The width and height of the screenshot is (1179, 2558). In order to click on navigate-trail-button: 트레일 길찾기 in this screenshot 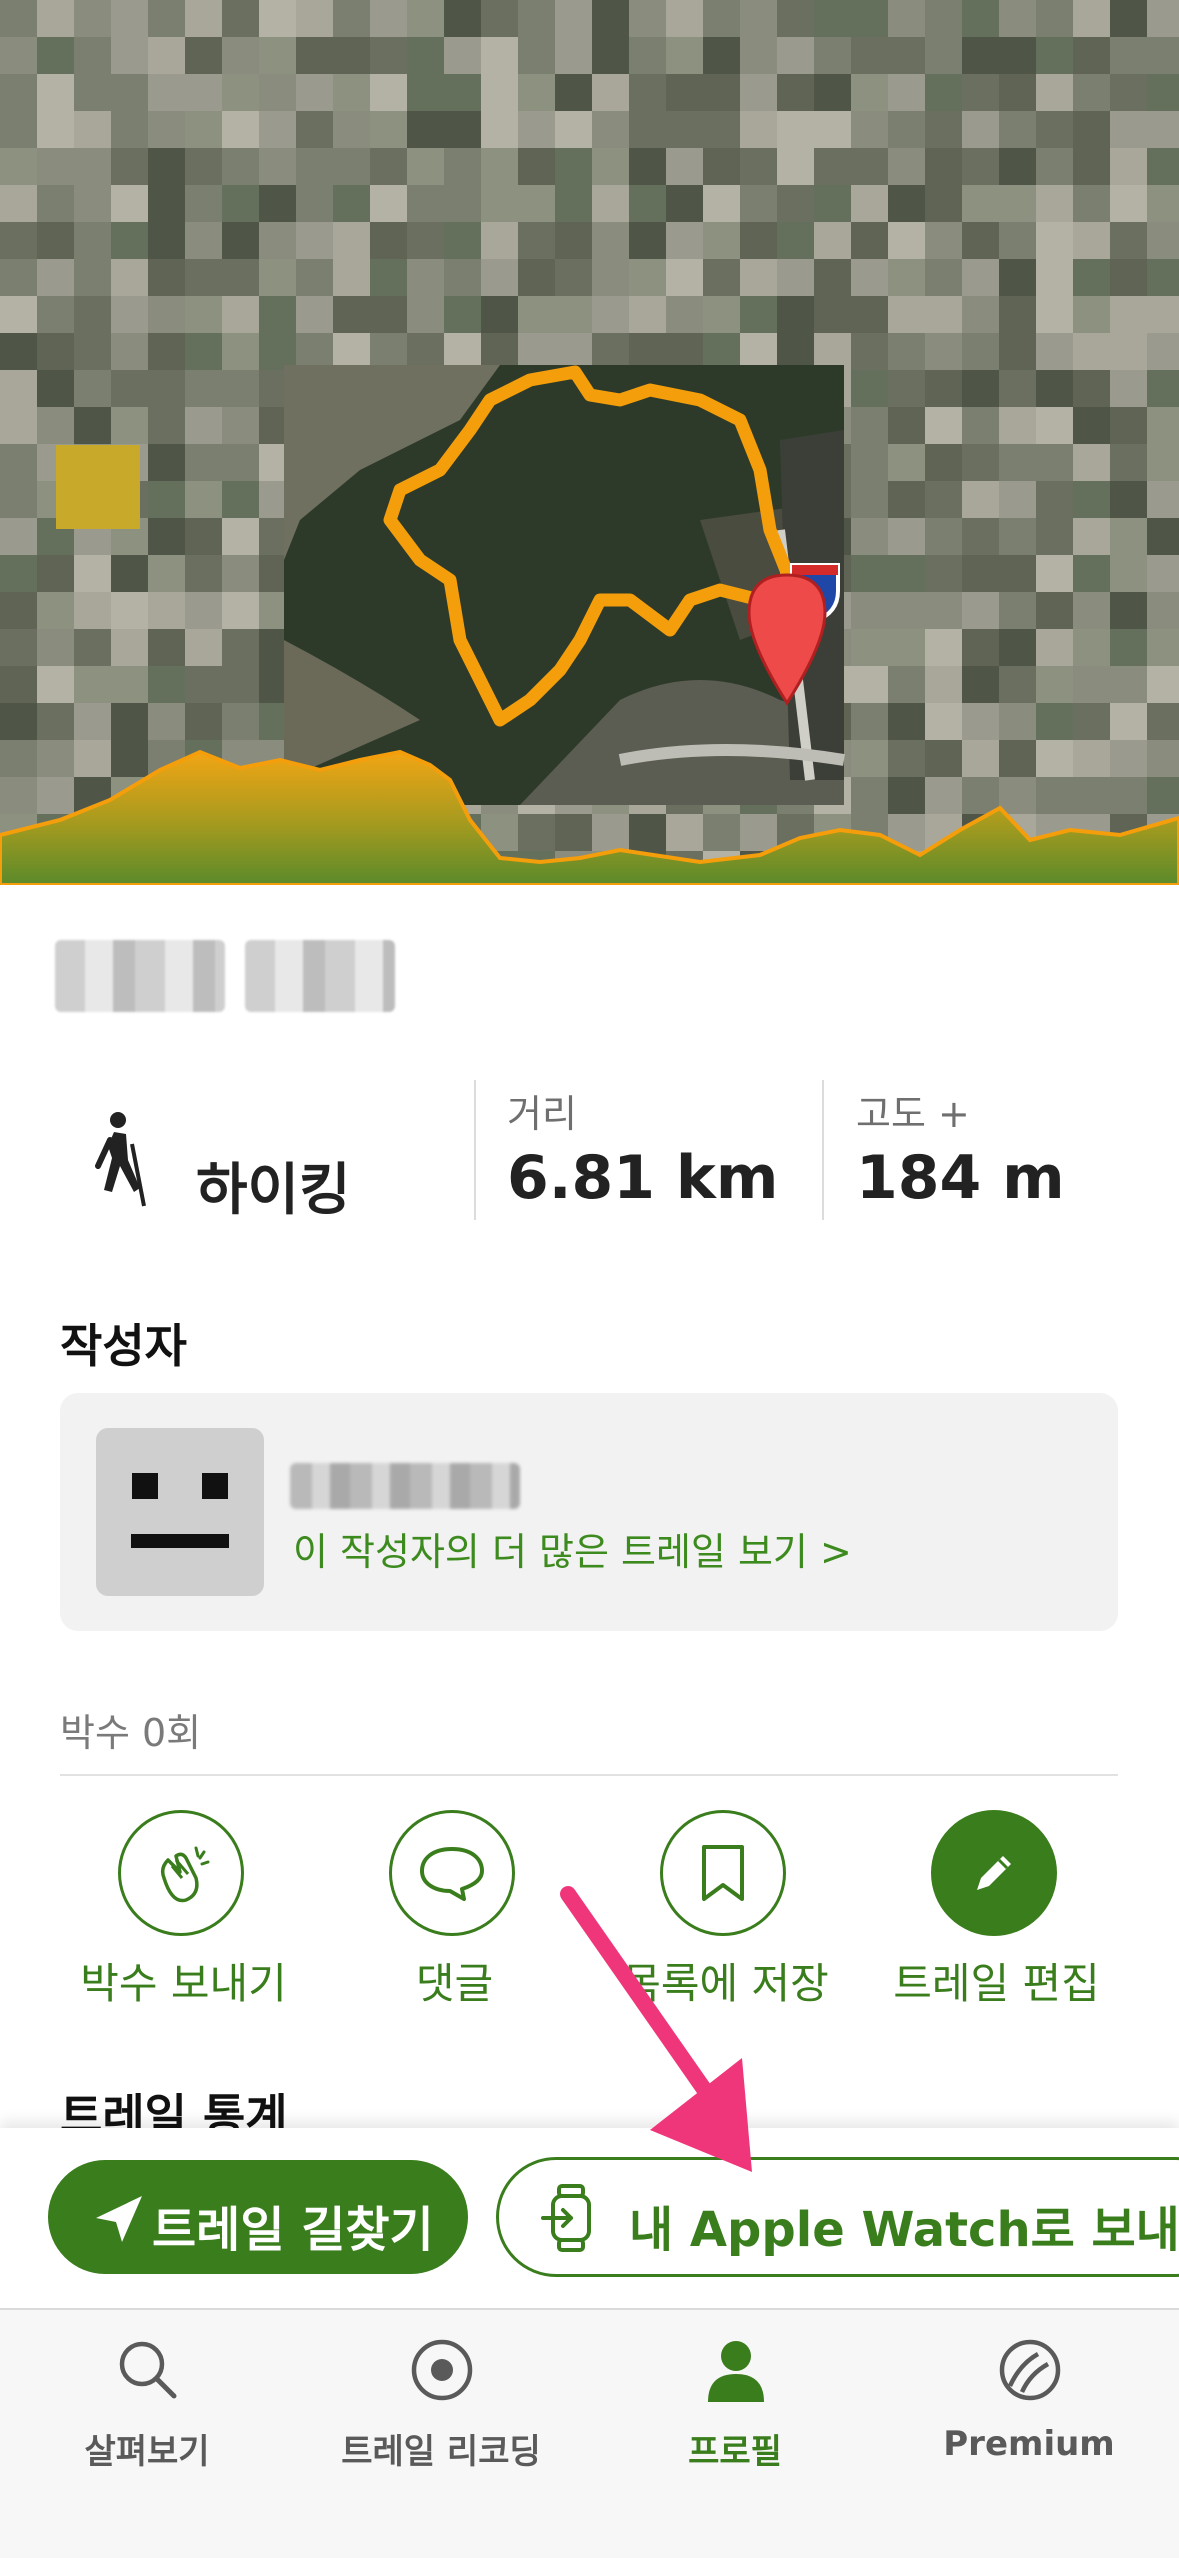, I will do `click(258, 2217)`.